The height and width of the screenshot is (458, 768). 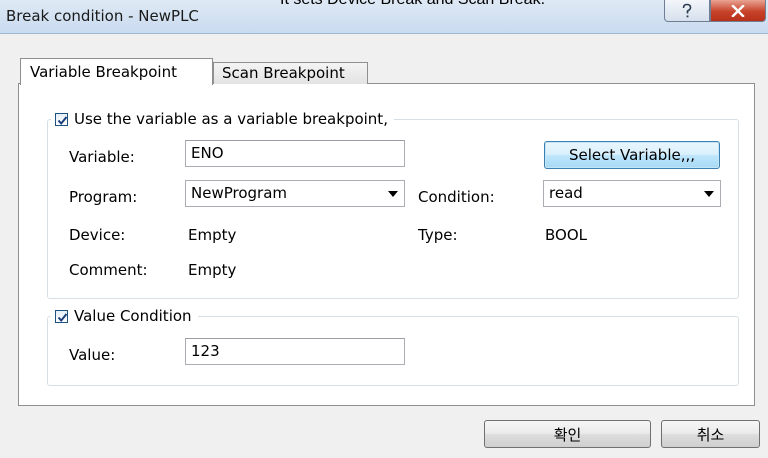 I want to click on use-variable-checkbox, so click(x=61, y=119).